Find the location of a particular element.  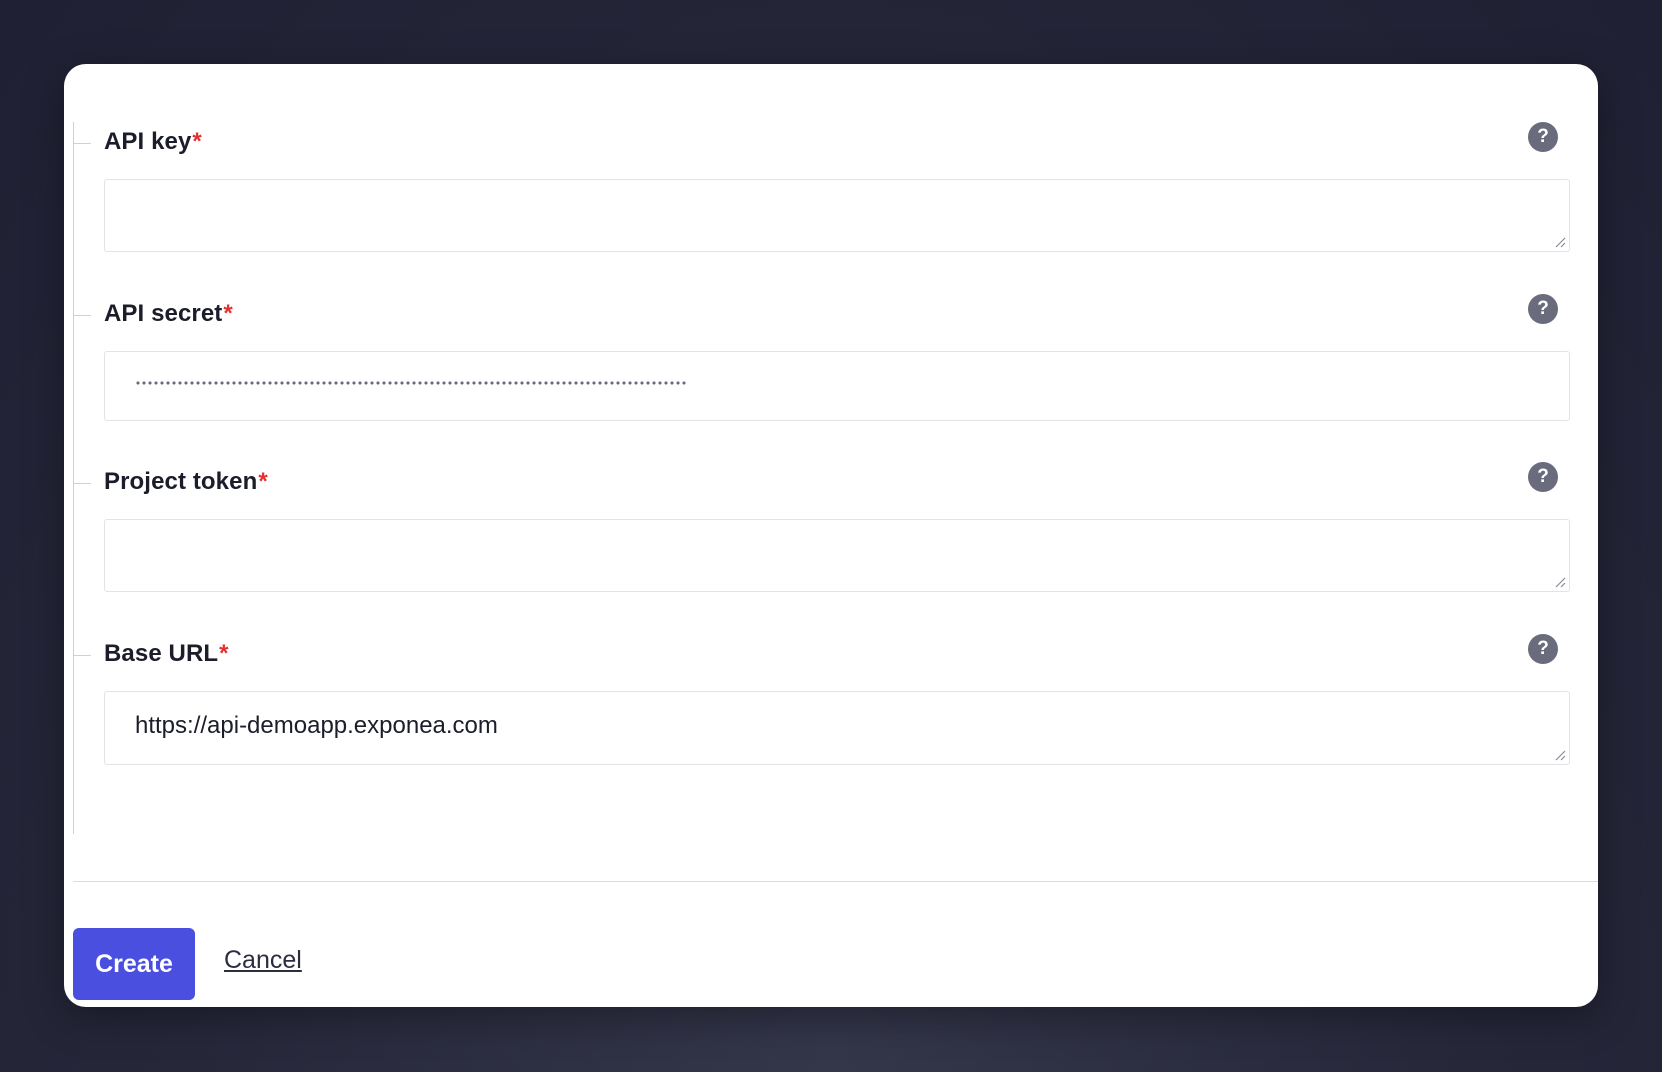

masked-secret-dots is located at coordinates (411, 383).